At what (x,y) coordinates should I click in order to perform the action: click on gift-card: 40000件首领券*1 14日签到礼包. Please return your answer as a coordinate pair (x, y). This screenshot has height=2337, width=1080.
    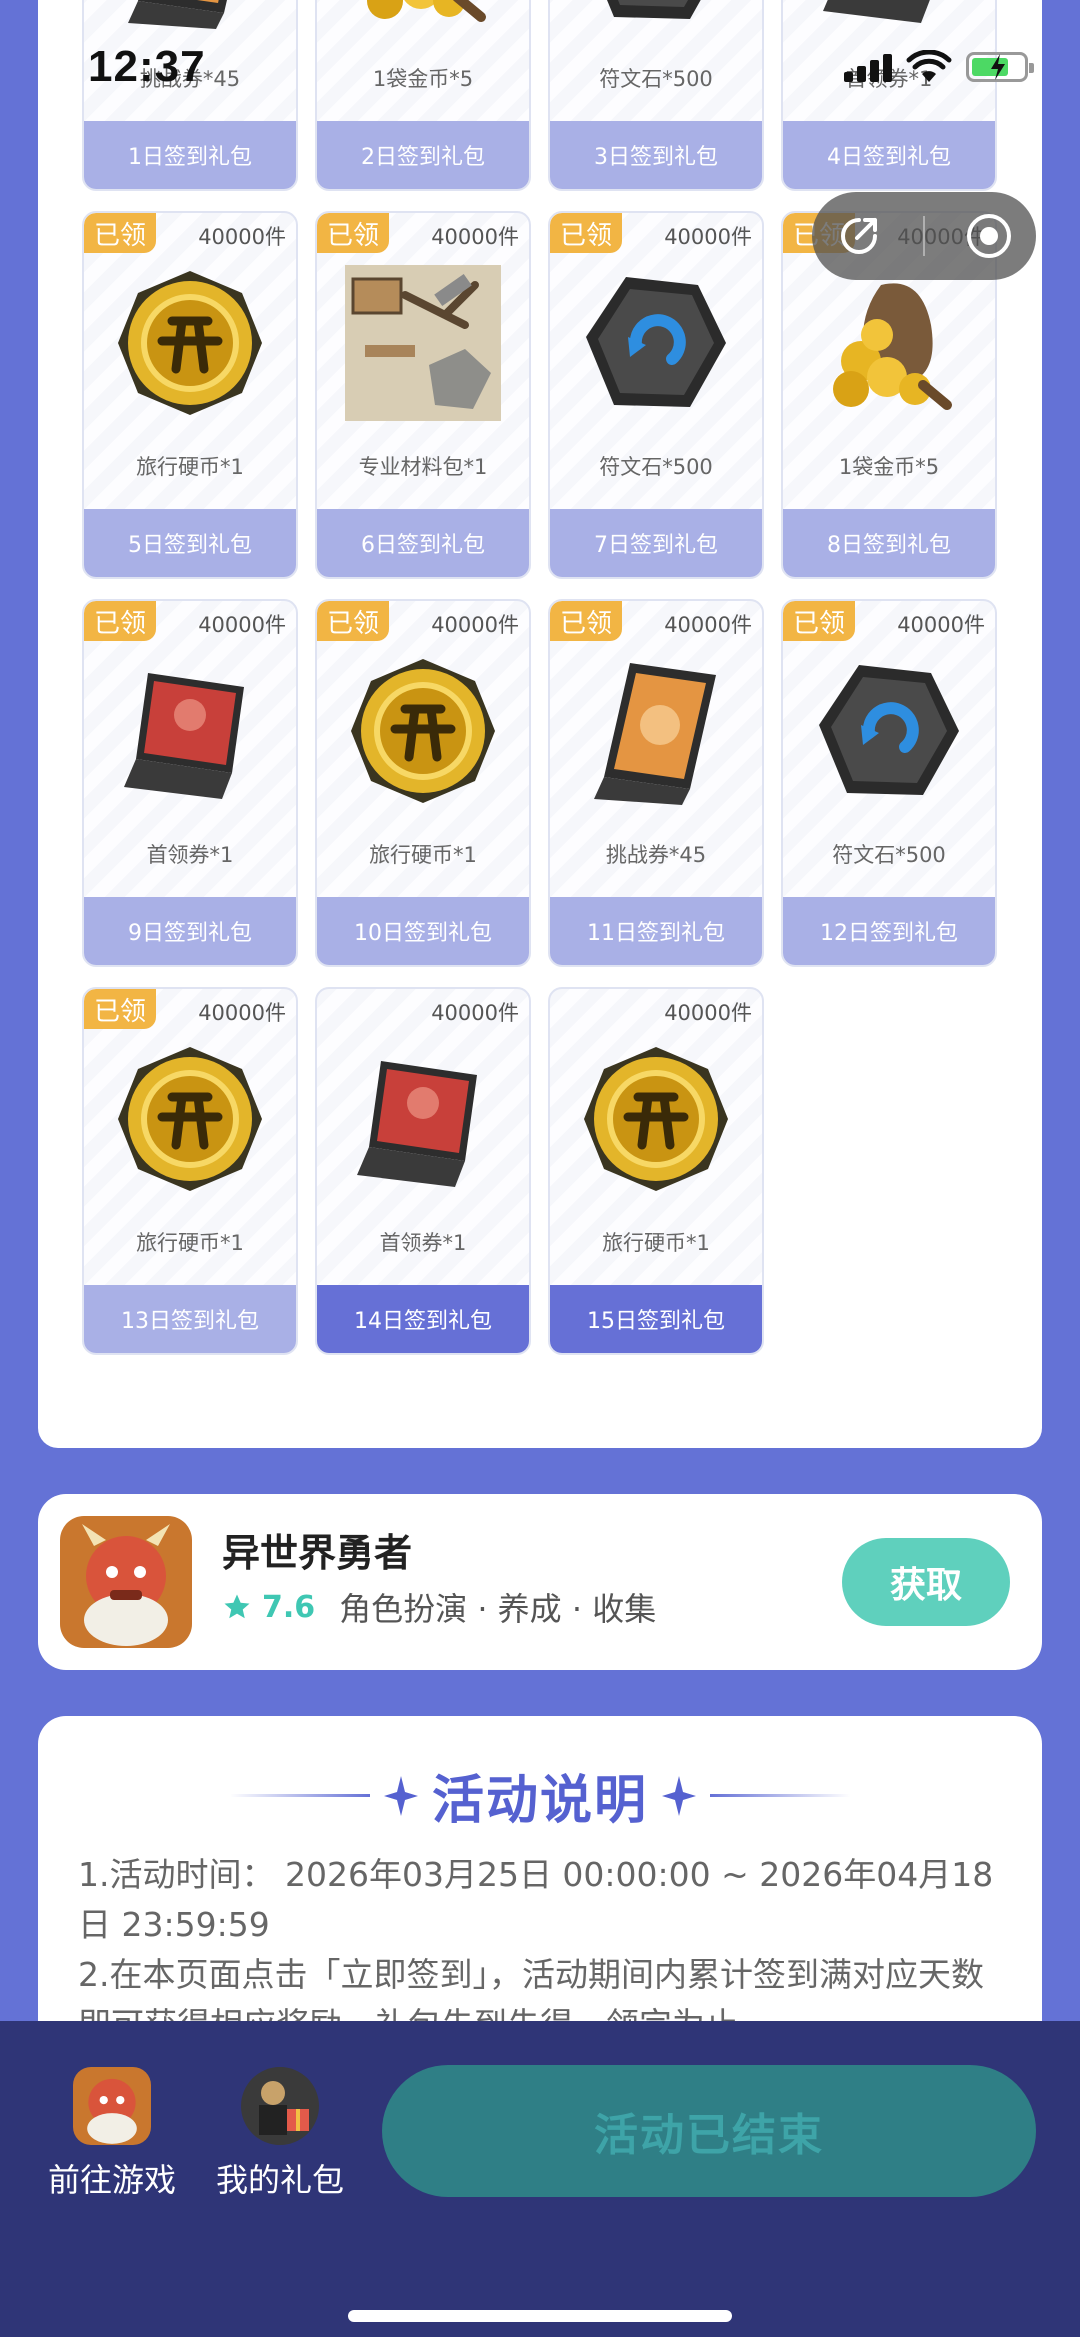
    Looking at the image, I should click on (423, 1171).